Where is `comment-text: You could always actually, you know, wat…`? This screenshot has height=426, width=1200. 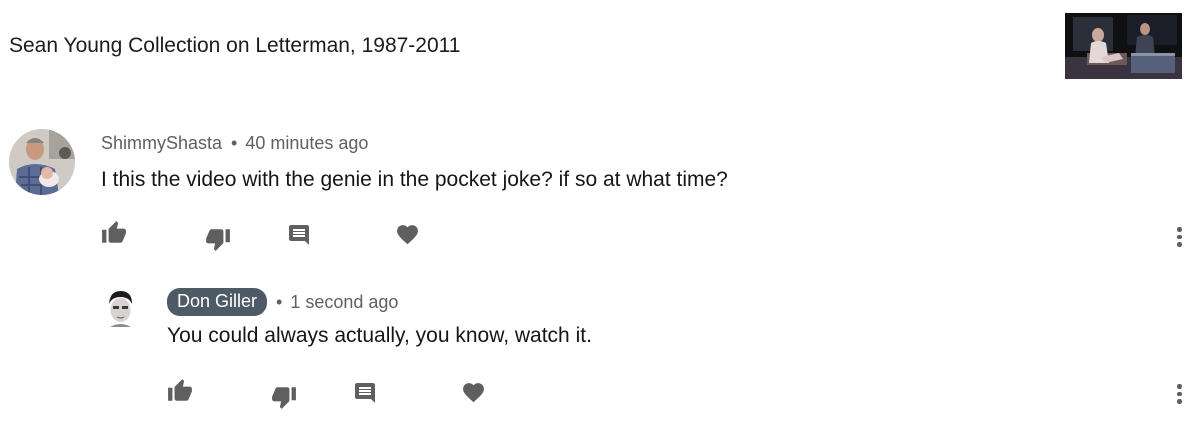
comment-text: You could always actually, you know, wat… is located at coordinates (379, 335).